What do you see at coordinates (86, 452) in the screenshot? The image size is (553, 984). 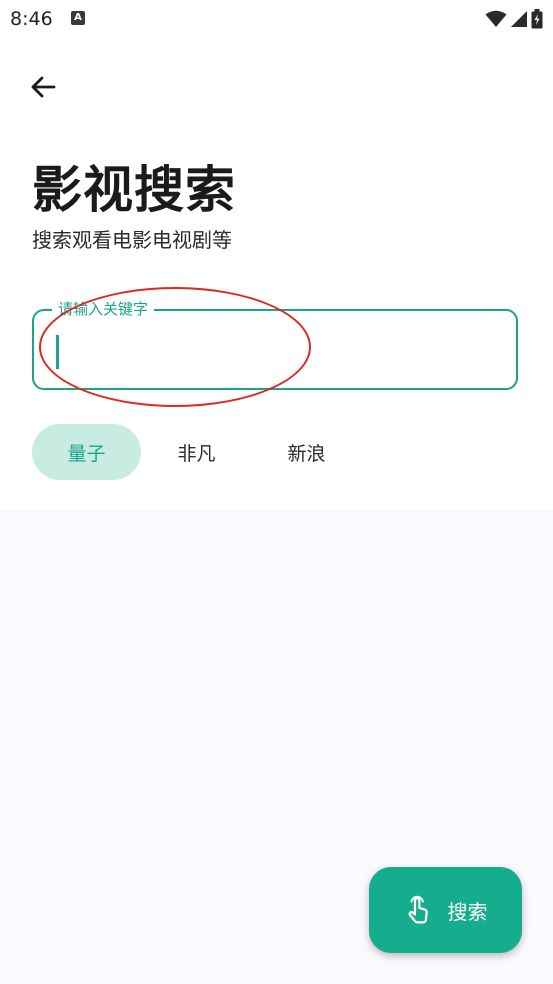 I see `source-tab-liangzi: 量子` at bounding box center [86, 452].